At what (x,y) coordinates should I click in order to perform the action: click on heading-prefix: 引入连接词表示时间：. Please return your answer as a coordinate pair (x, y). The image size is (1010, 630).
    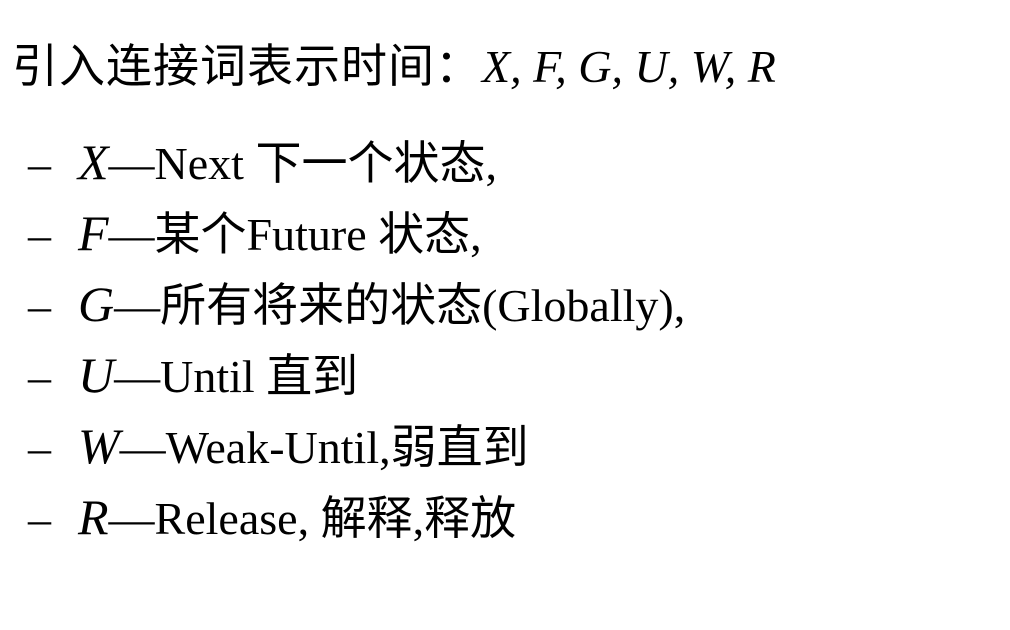
    Looking at the image, I should click on (247, 66).